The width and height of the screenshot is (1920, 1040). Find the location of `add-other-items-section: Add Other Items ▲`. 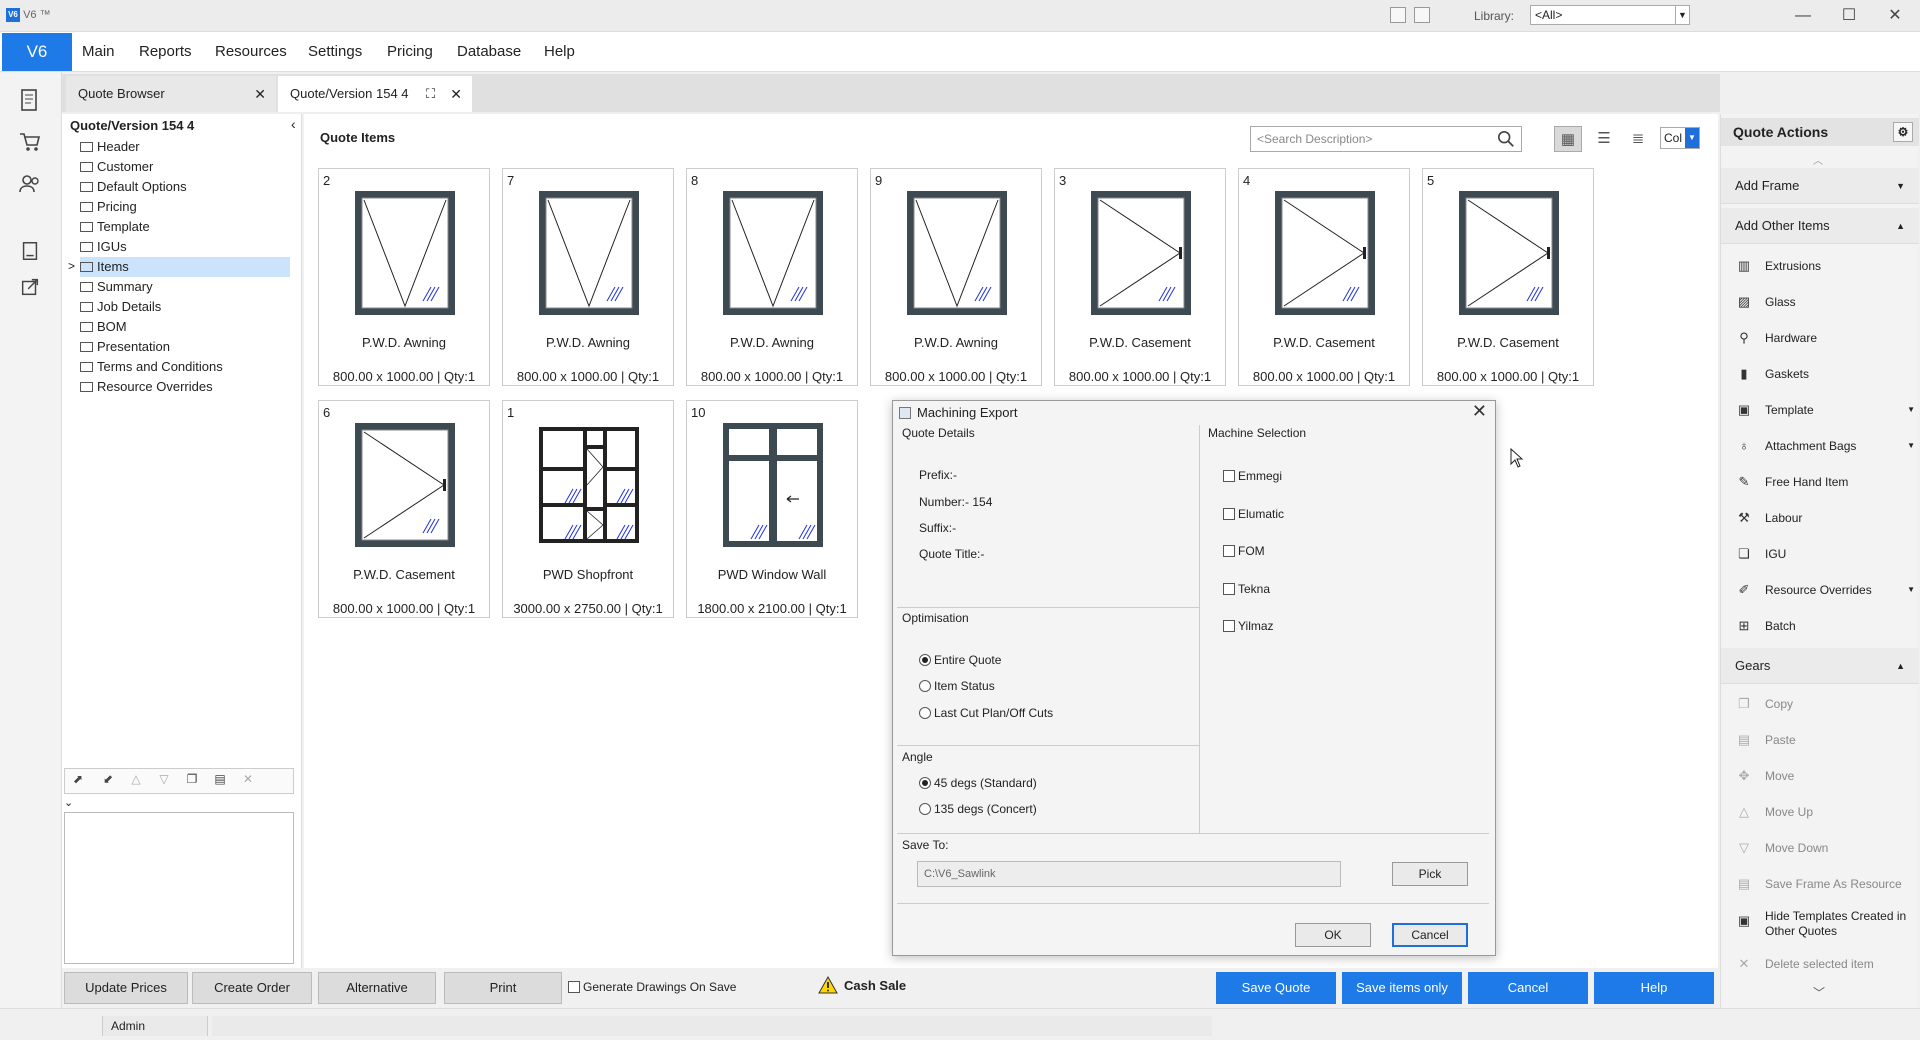

add-other-items-section: Add Other Items ▲ is located at coordinates (1820, 226).